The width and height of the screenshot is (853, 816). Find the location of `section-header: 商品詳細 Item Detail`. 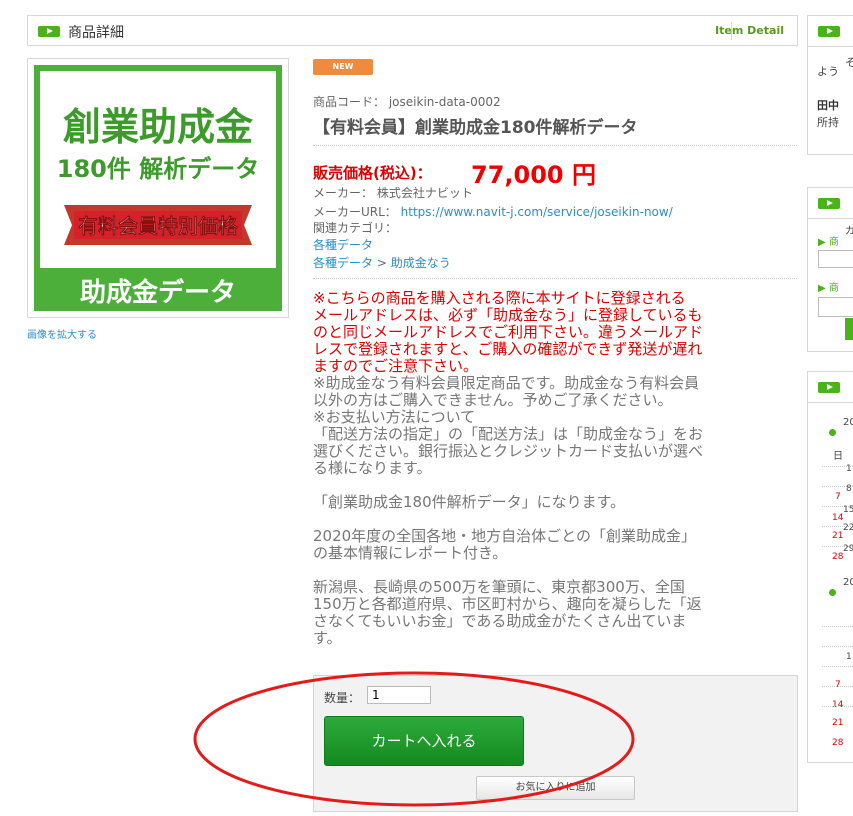

section-header: 商品詳細 Item Detail is located at coordinates (412, 30).